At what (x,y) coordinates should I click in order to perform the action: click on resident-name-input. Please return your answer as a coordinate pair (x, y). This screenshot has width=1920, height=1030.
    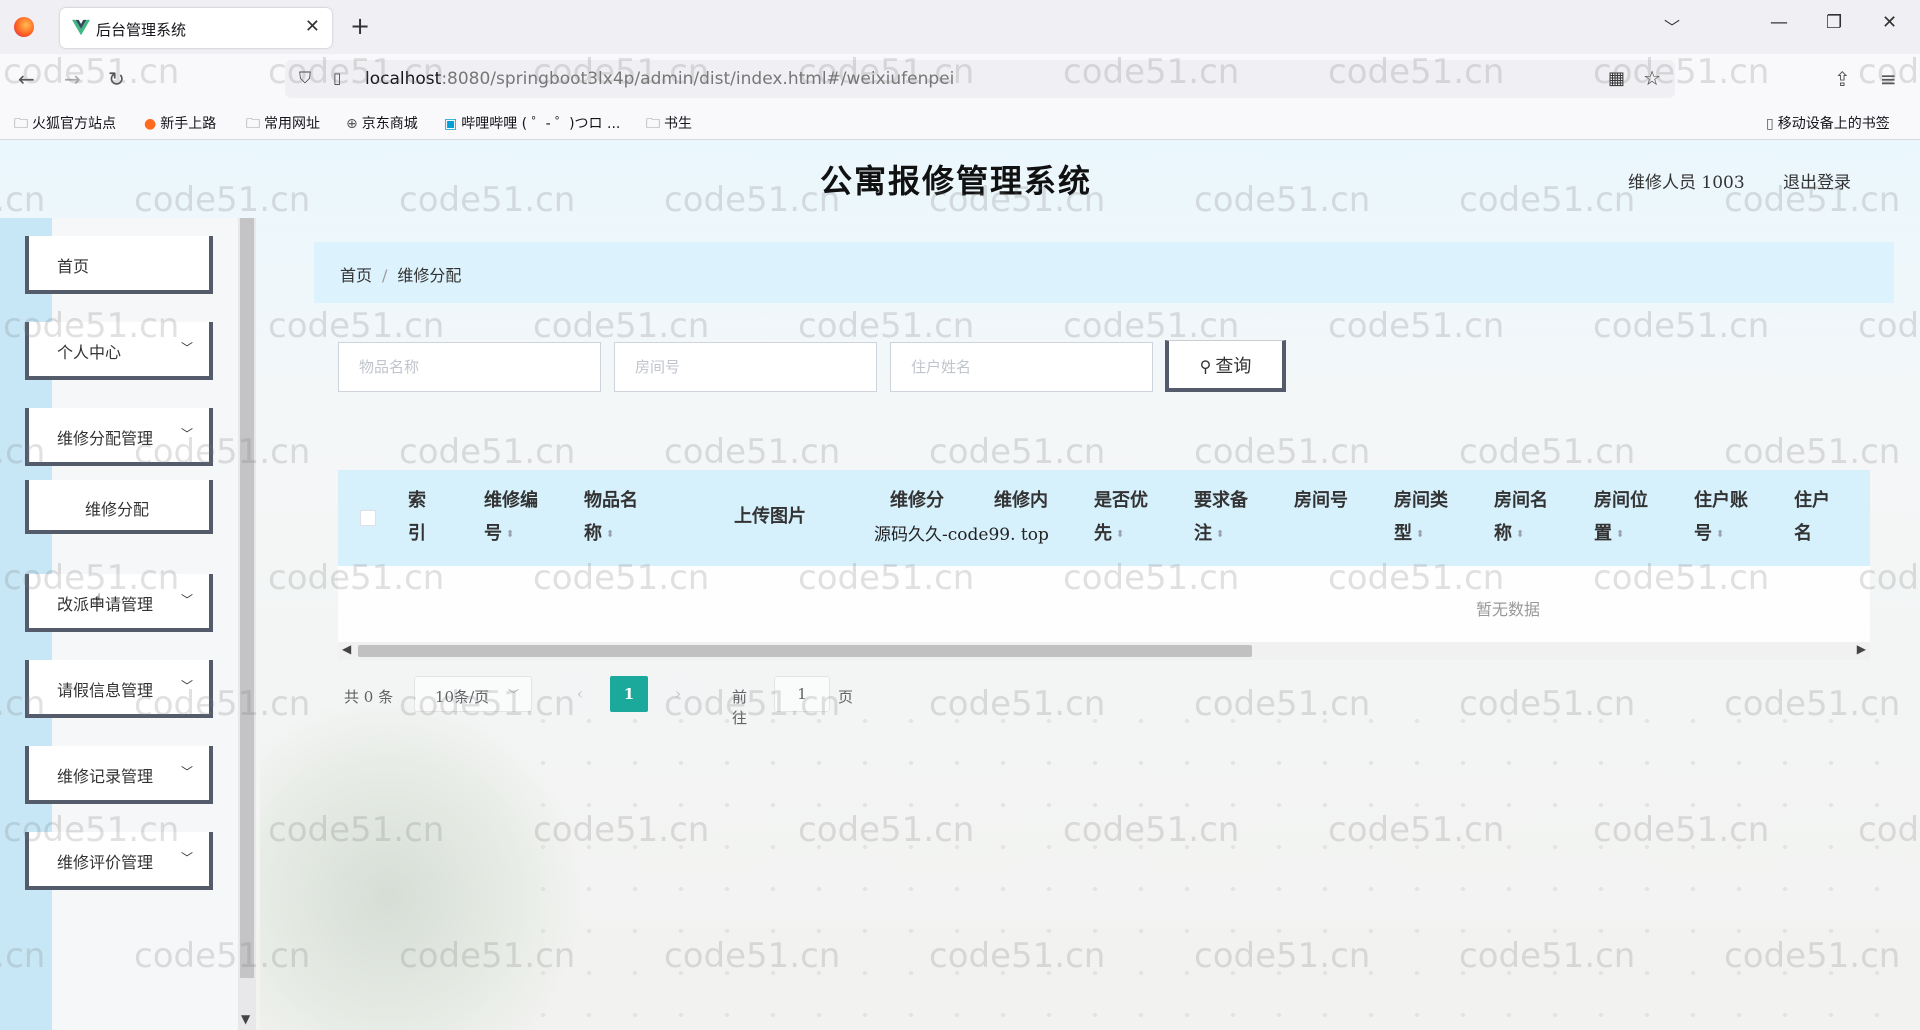
    Looking at the image, I should click on (1021, 367).